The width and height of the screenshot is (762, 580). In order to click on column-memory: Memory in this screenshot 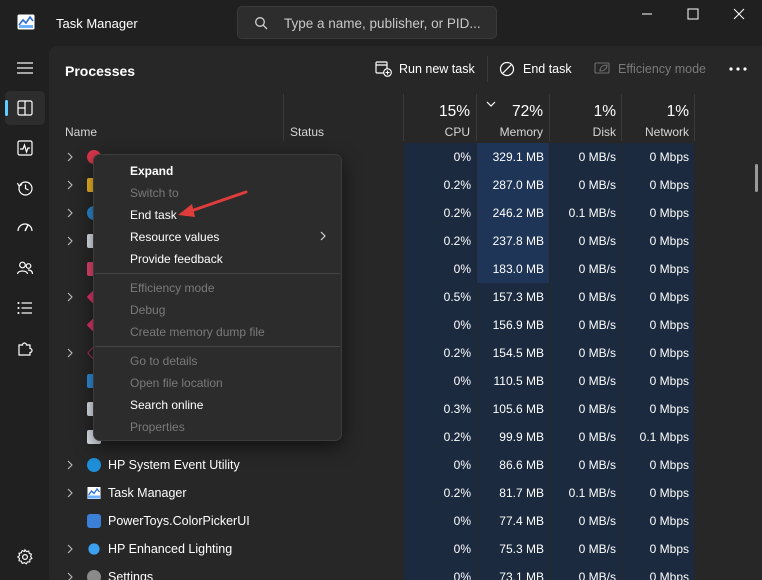, I will do `click(521, 132)`.